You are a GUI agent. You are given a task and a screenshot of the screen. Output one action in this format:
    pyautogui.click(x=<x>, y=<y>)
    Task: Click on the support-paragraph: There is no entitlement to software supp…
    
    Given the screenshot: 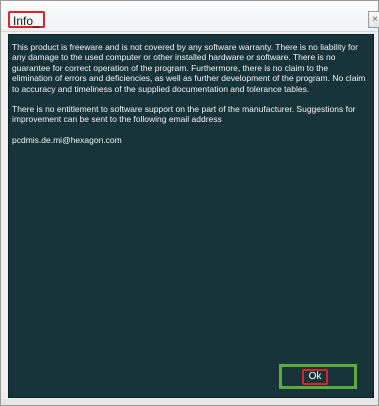 What is the action you would take?
    pyautogui.click(x=184, y=114)
    